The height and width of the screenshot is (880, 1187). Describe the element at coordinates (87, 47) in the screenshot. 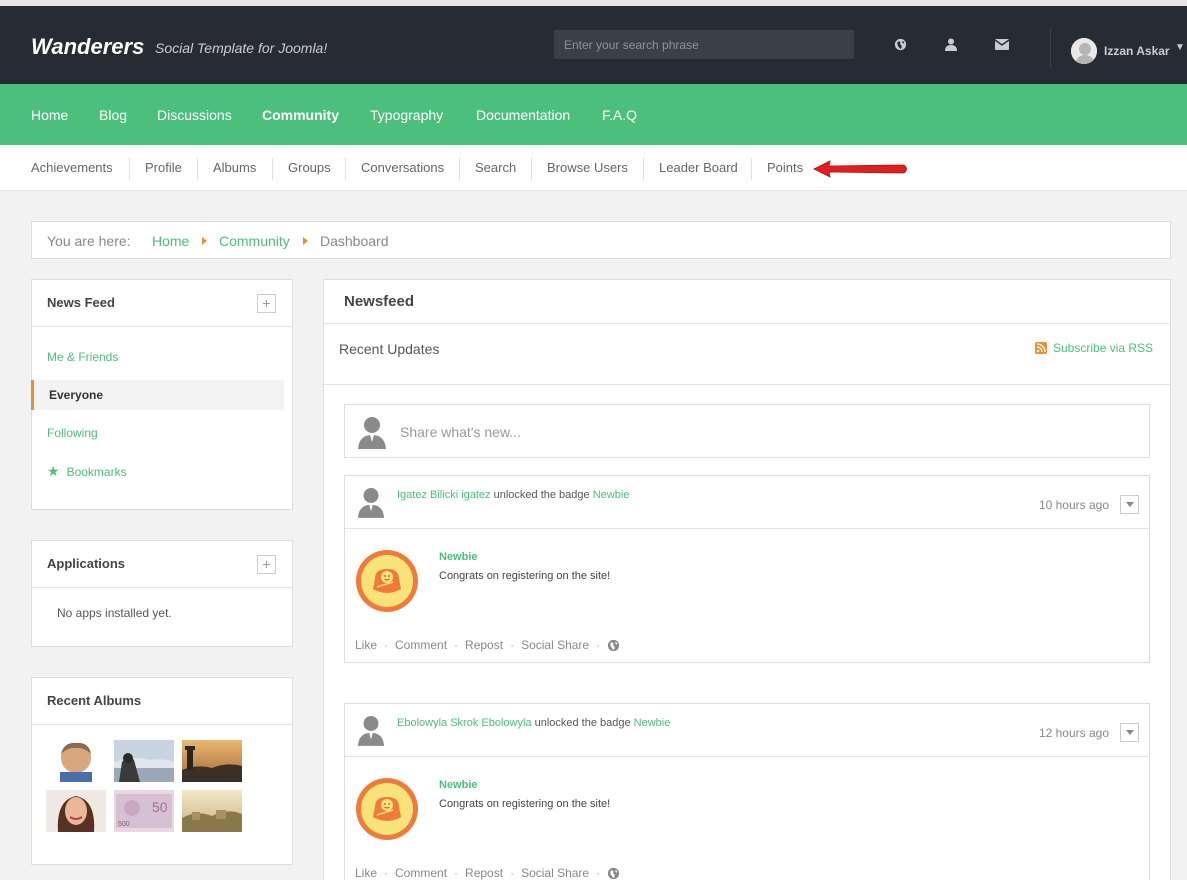

I see `brand-logo: Wanderers` at that location.